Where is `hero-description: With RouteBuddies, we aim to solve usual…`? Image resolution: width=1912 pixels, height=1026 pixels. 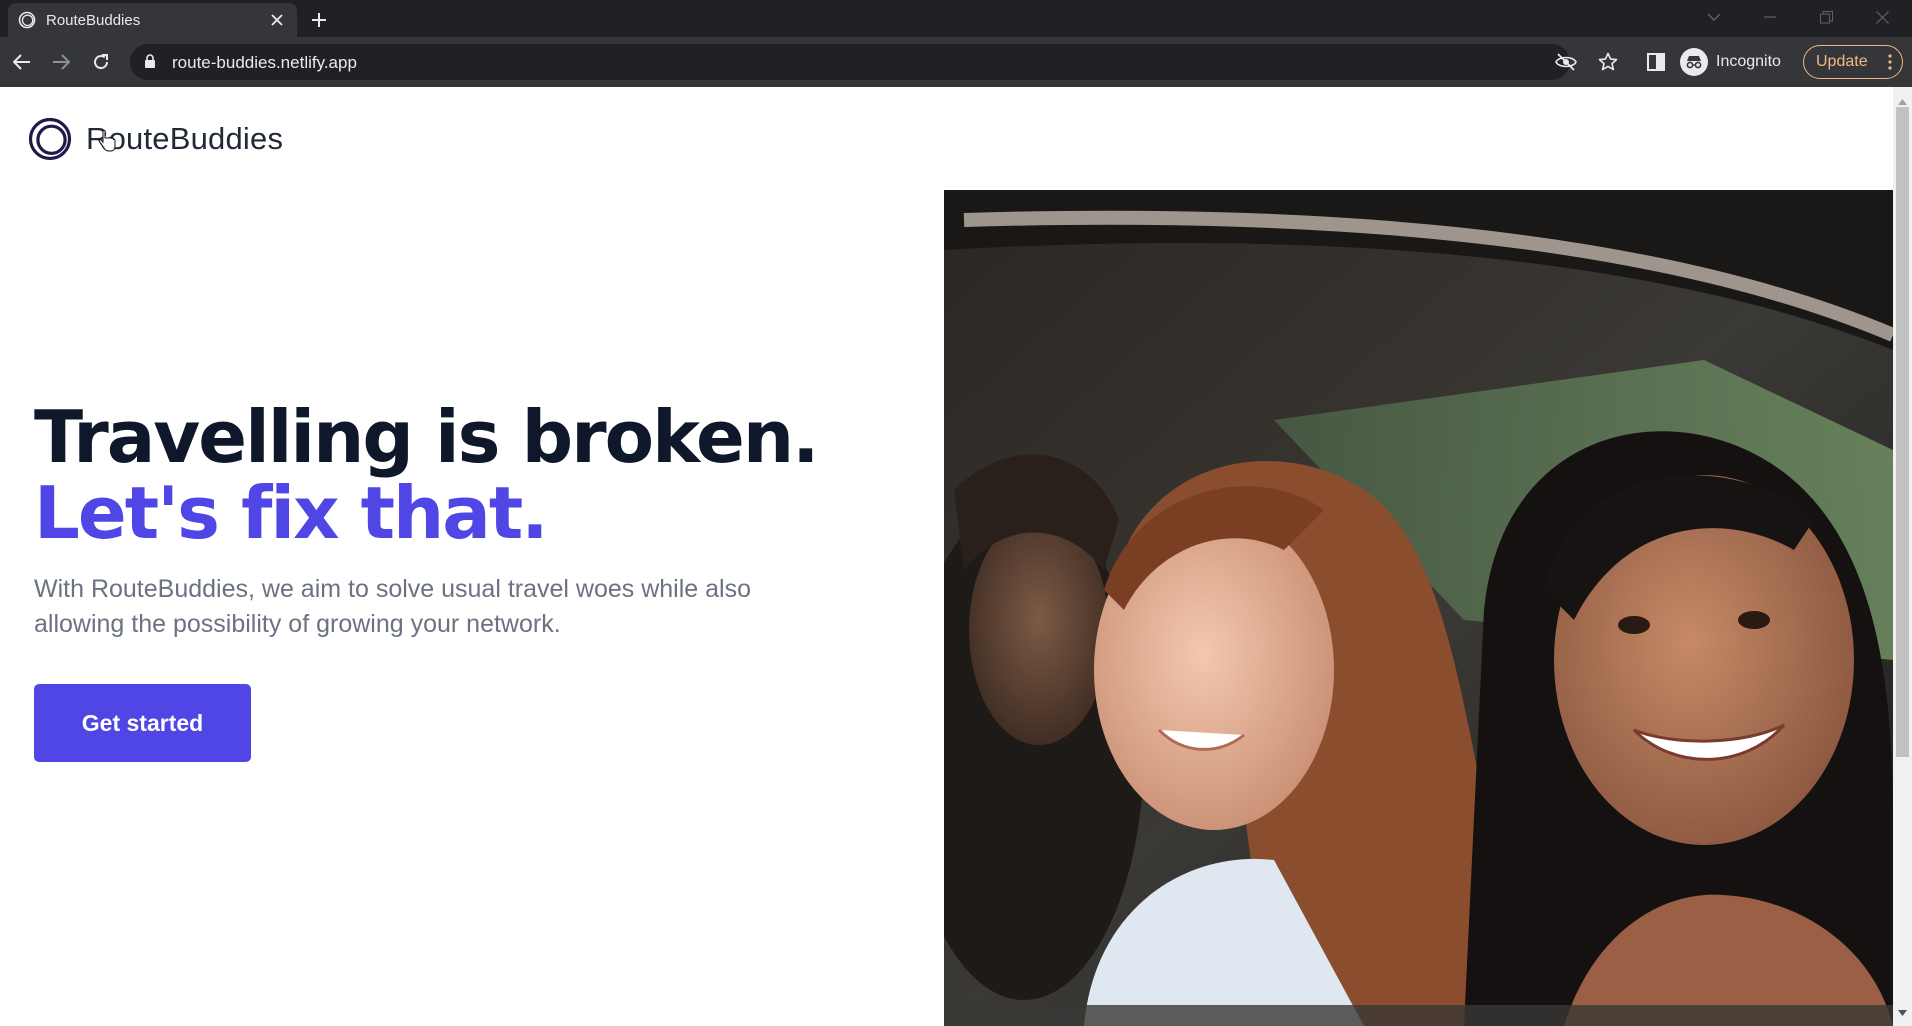 hero-description: With RouteBuddies, we aim to solve usual… is located at coordinates (393, 606).